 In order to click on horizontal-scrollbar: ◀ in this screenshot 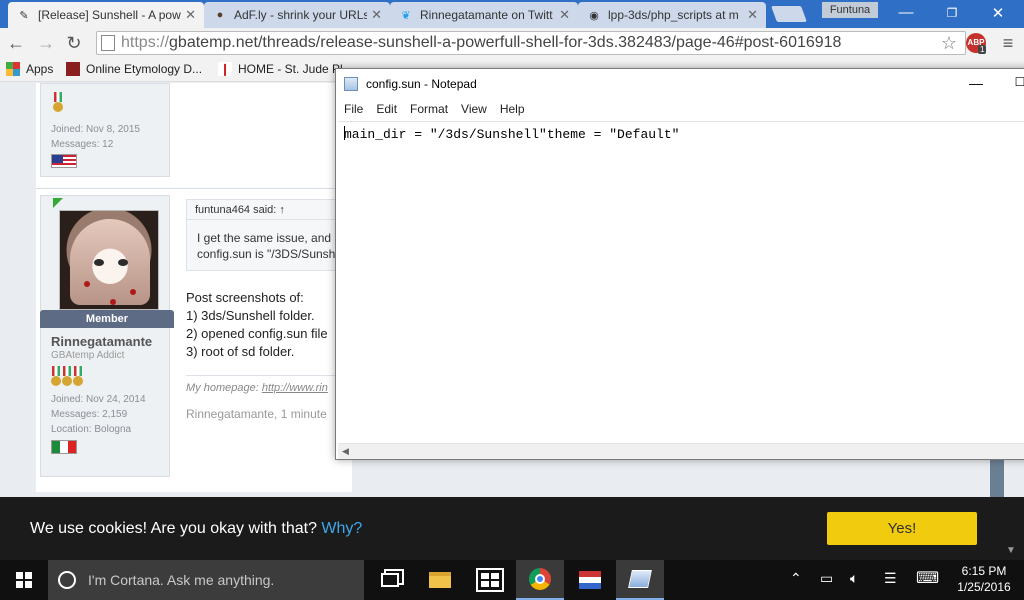, I will do `click(681, 451)`.